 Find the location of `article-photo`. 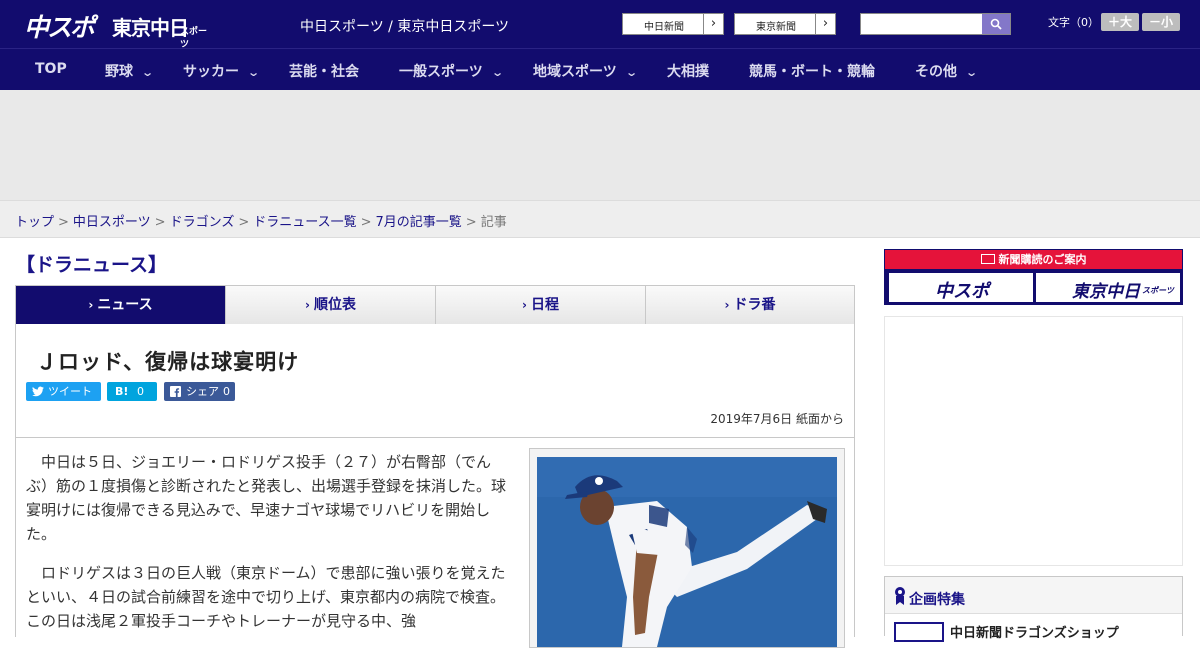

article-photo is located at coordinates (687, 548).